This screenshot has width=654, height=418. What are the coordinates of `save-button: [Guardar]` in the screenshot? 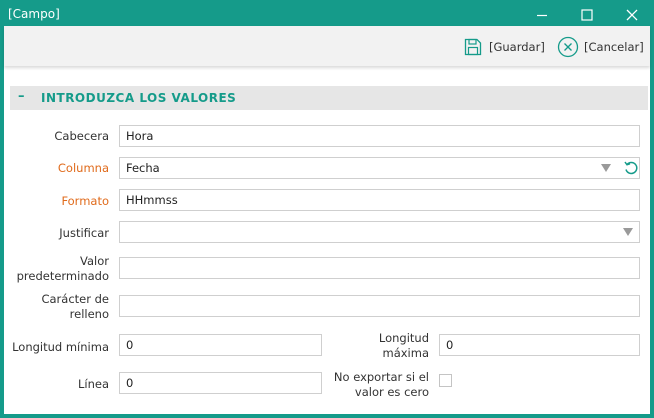 It's located at (503, 47).